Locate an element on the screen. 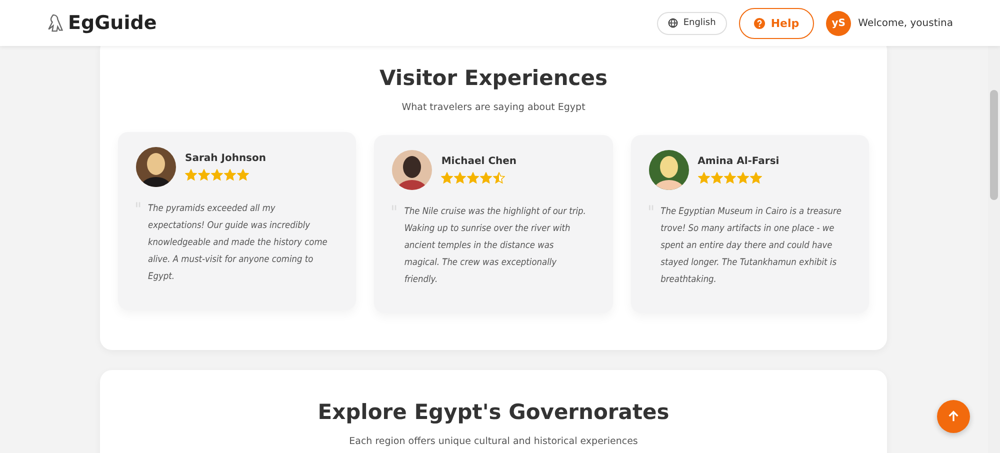 This screenshot has width=1000, height=453. reviewer-name: Michael Chen is located at coordinates (479, 161).